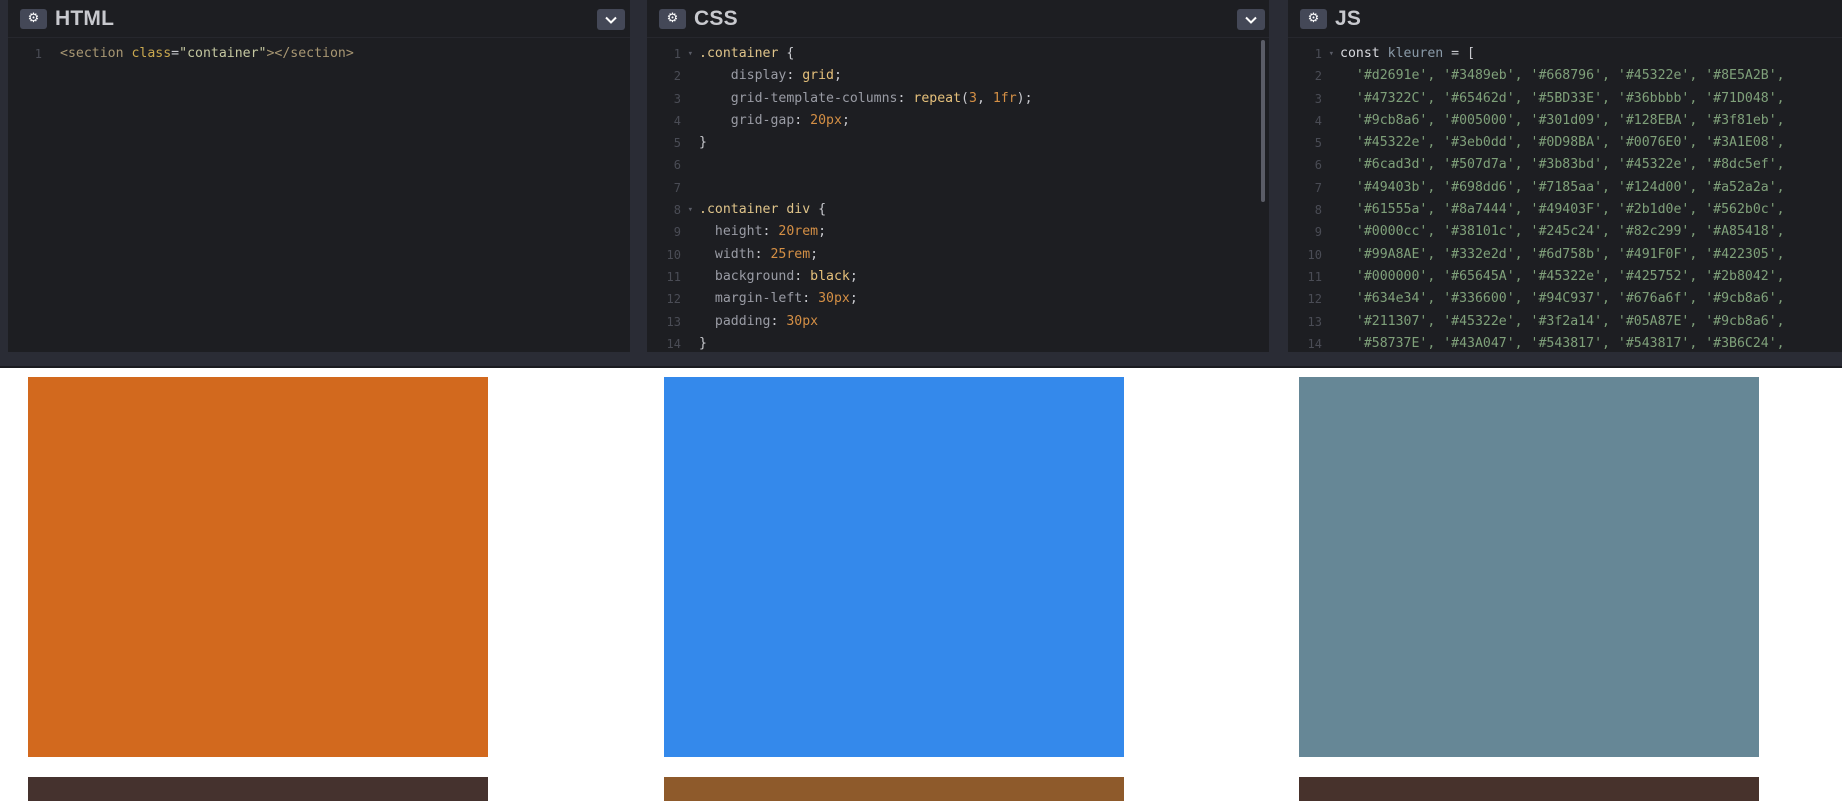  I want to click on html-code-editor: 1 <section class="container"></section>, so click(319, 51).